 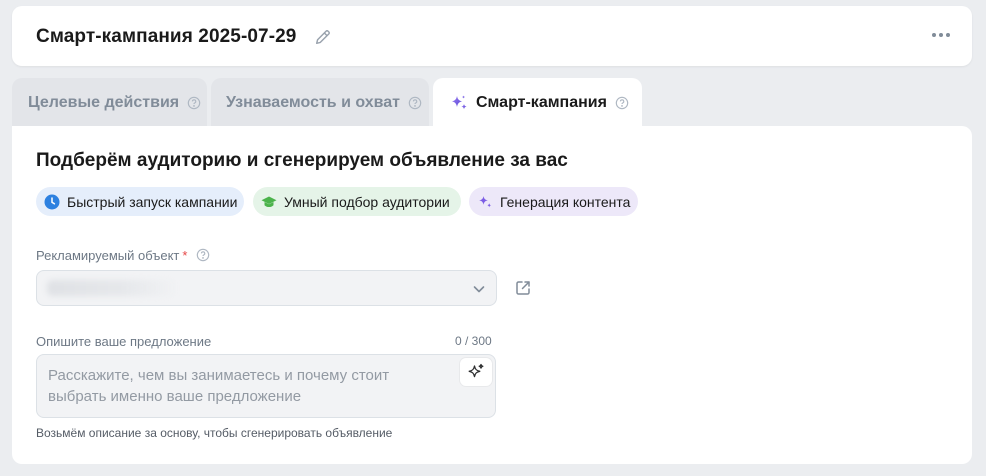 What do you see at coordinates (112, 288) in the screenshot?
I see `blurred-selected-value` at bounding box center [112, 288].